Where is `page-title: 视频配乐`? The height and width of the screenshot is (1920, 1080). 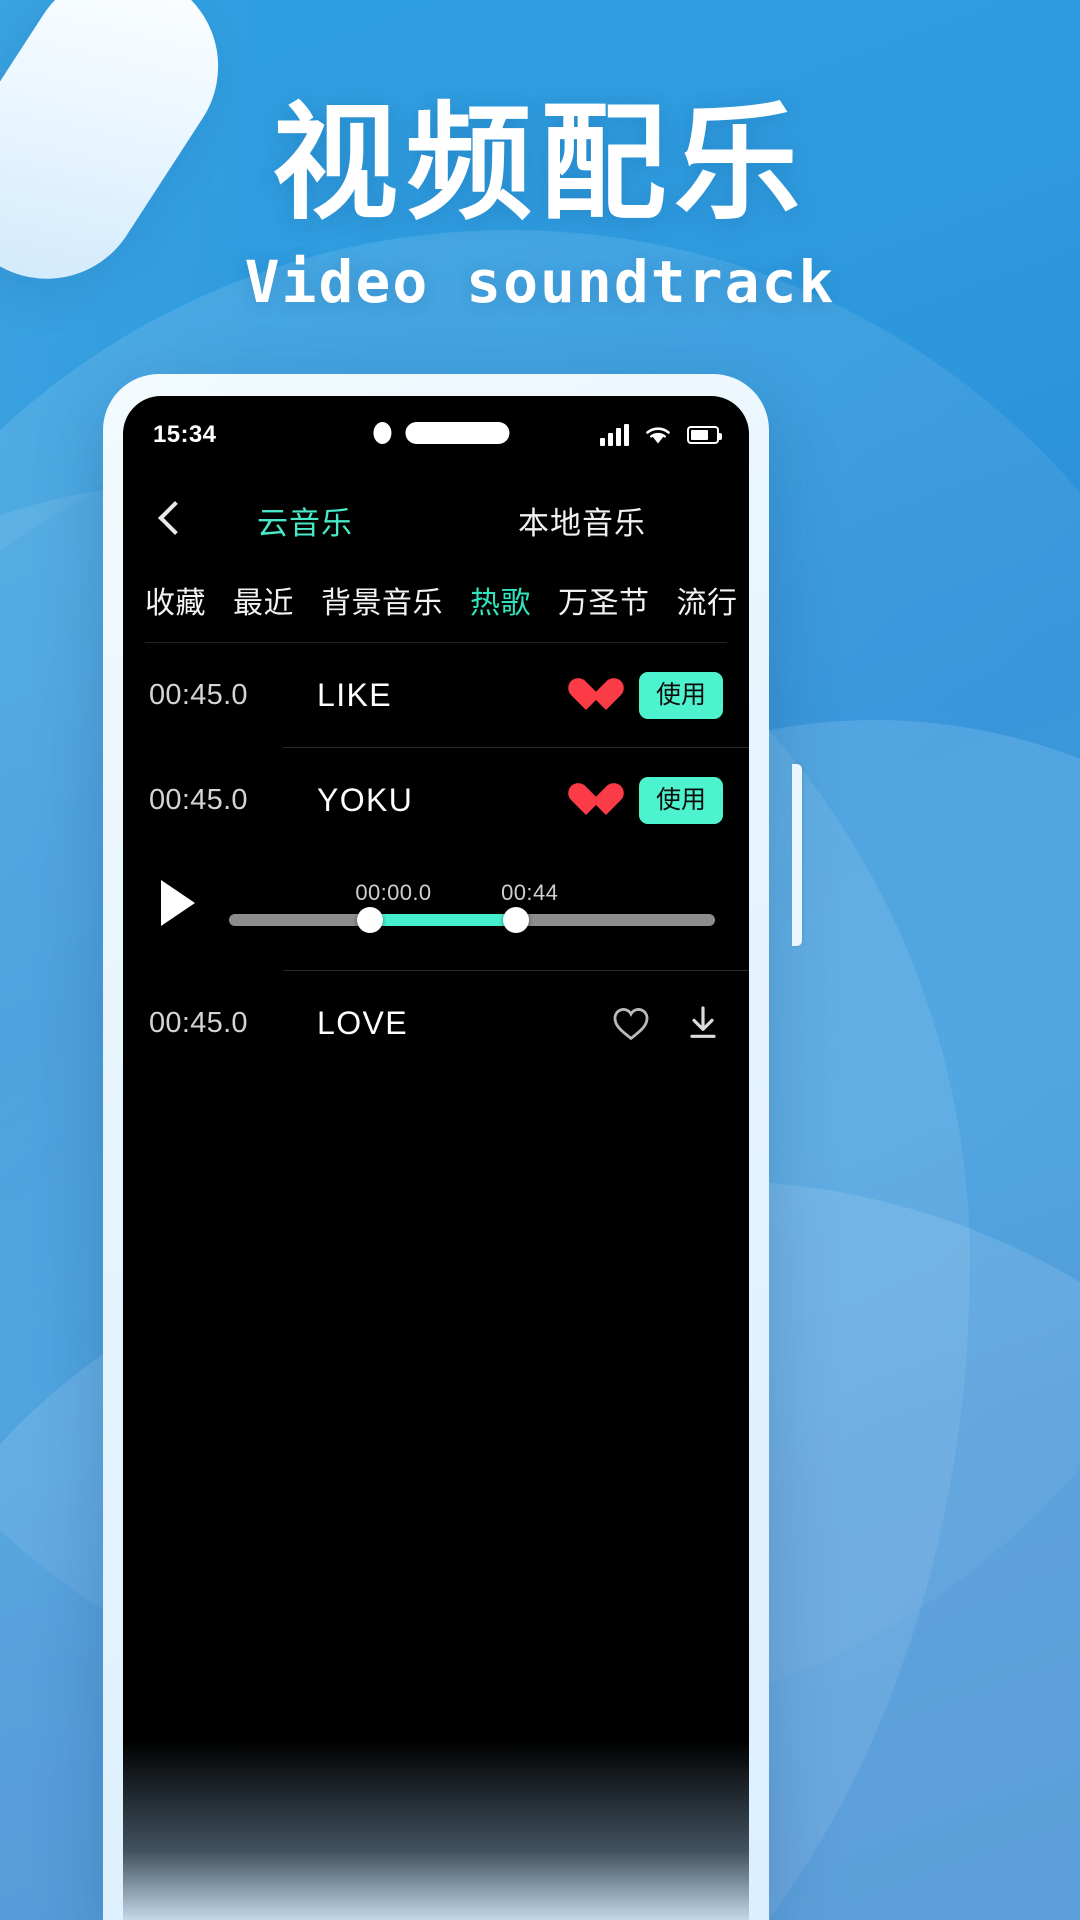 page-title: 视频配乐 is located at coordinates (540, 163).